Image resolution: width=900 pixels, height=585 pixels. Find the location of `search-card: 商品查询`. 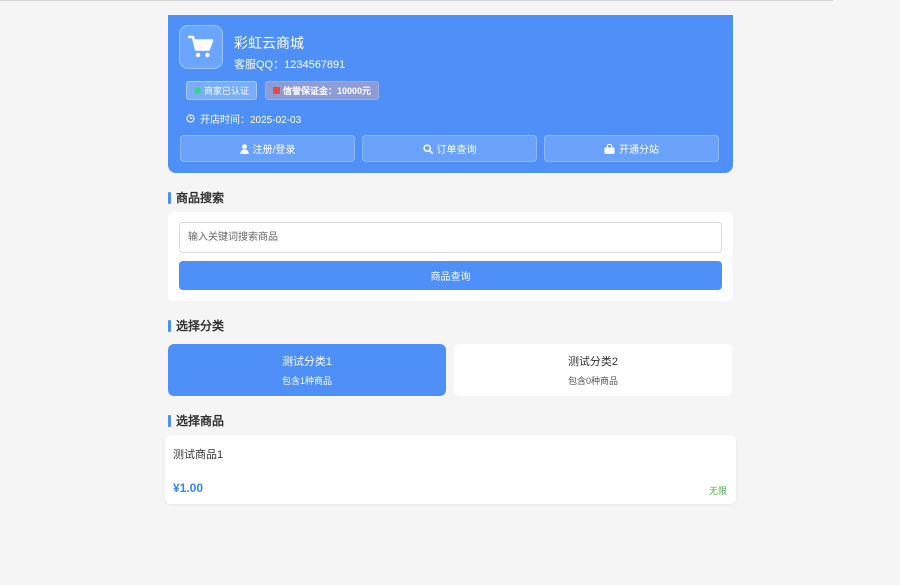

search-card: 商品查询 is located at coordinates (450, 256).